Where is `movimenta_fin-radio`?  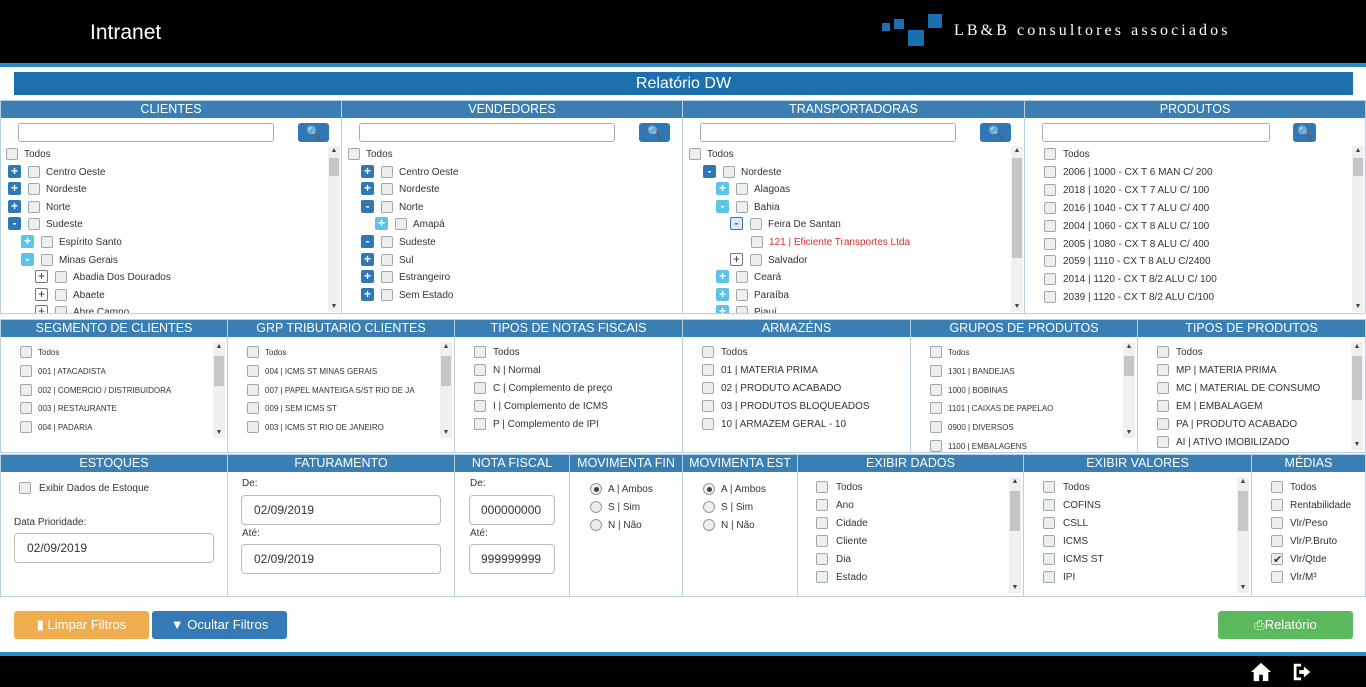 movimenta_fin-radio is located at coordinates (596, 489).